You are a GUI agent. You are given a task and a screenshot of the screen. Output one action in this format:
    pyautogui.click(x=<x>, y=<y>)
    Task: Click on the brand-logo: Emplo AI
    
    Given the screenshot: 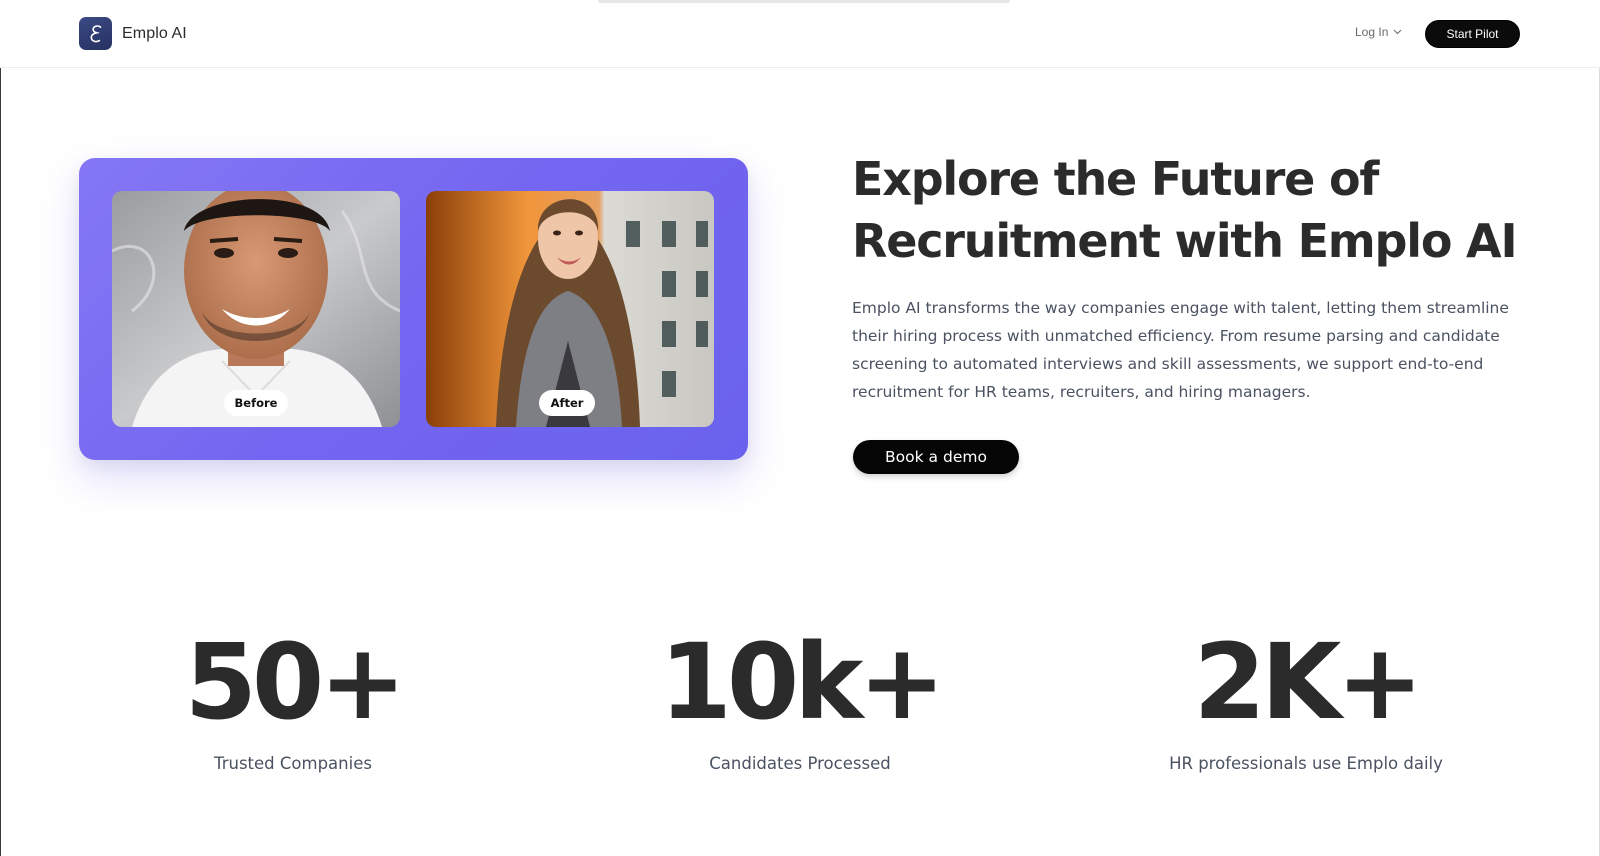 What is the action you would take?
    pyautogui.click(x=133, y=33)
    